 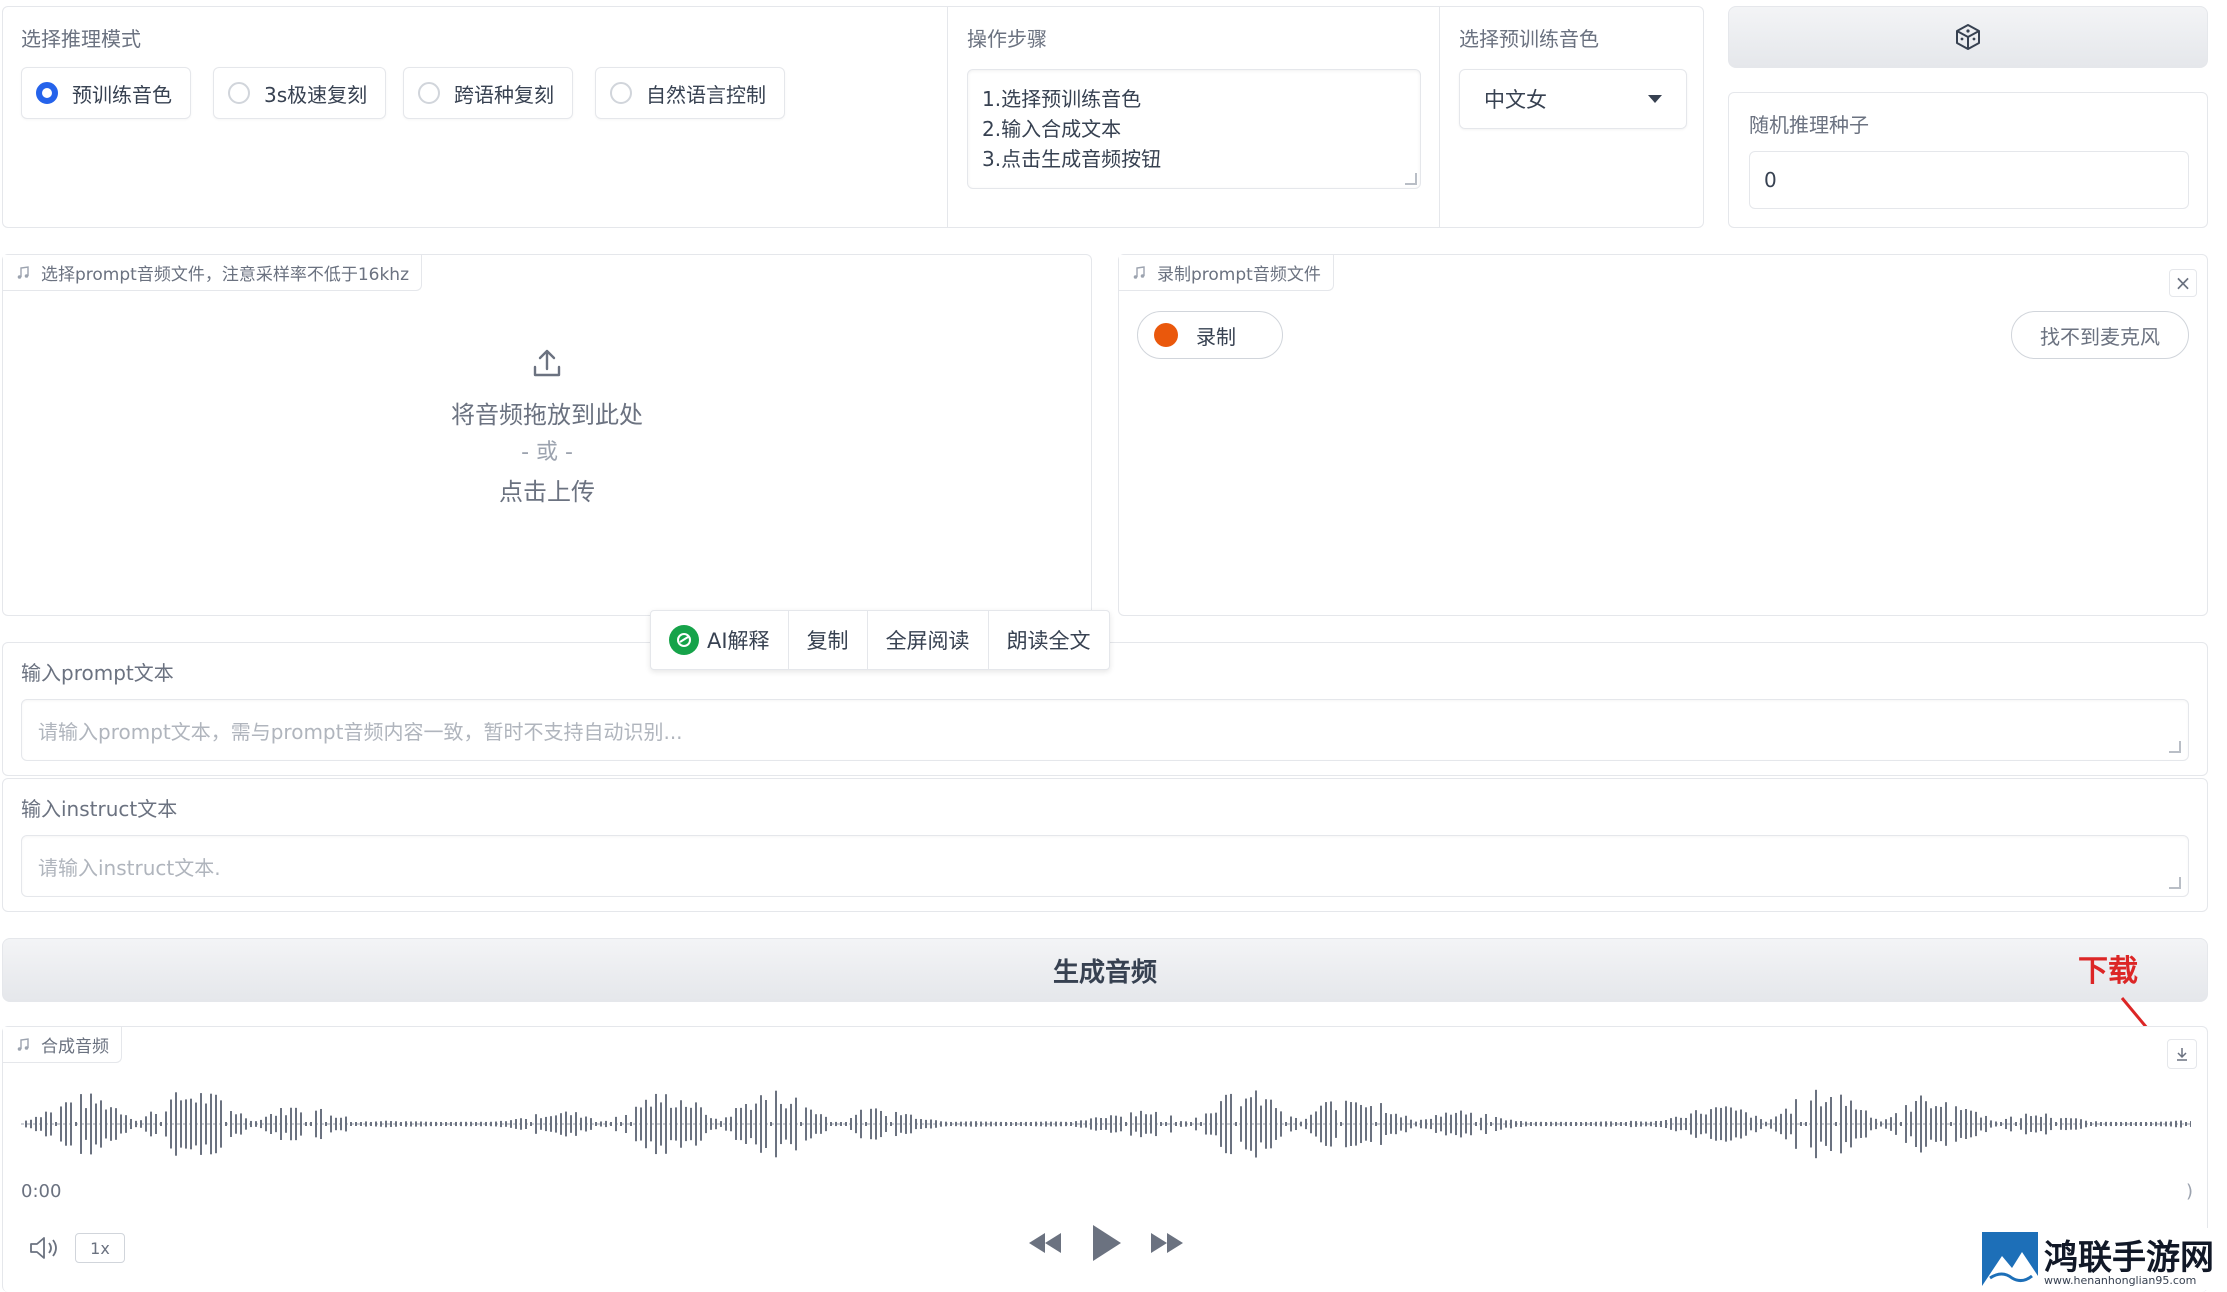 What do you see at coordinates (1105, 866) in the screenshot?
I see `instruct-text-input: 请输入instruct文本.` at bounding box center [1105, 866].